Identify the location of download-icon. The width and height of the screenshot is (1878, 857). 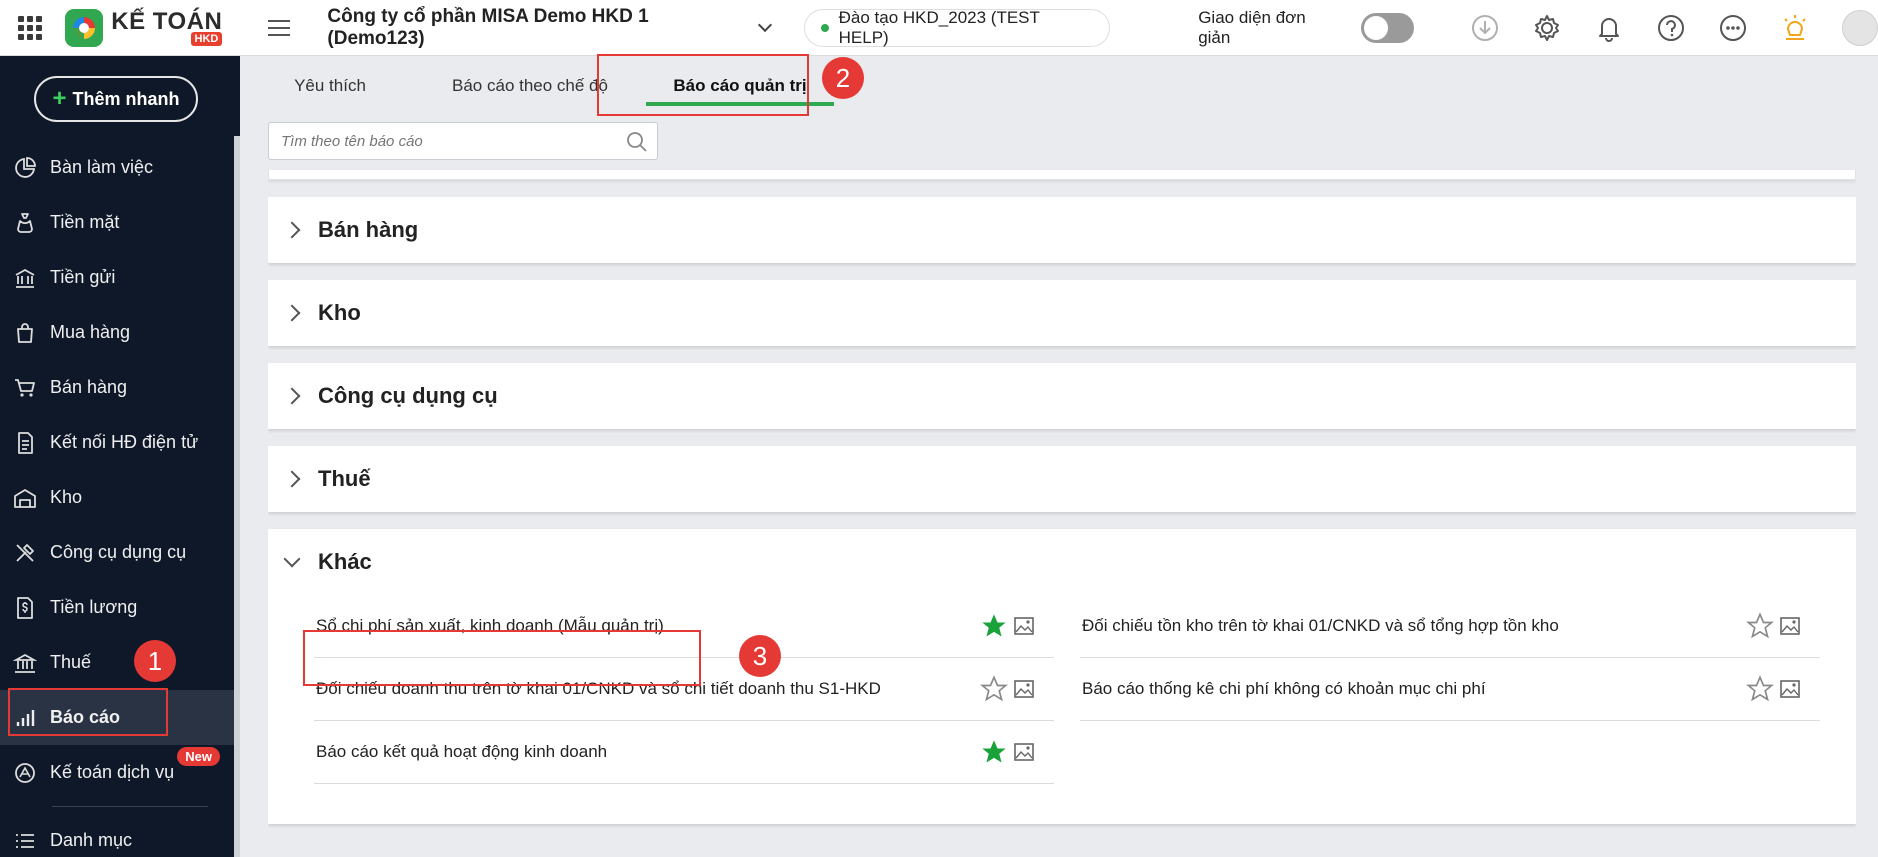
(1485, 28).